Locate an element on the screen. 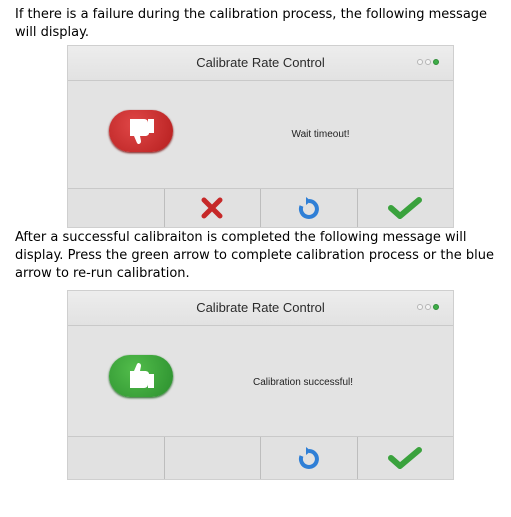 The image size is (511, 517). status-message: Wait timeout! is located at coordinates (320, 134).